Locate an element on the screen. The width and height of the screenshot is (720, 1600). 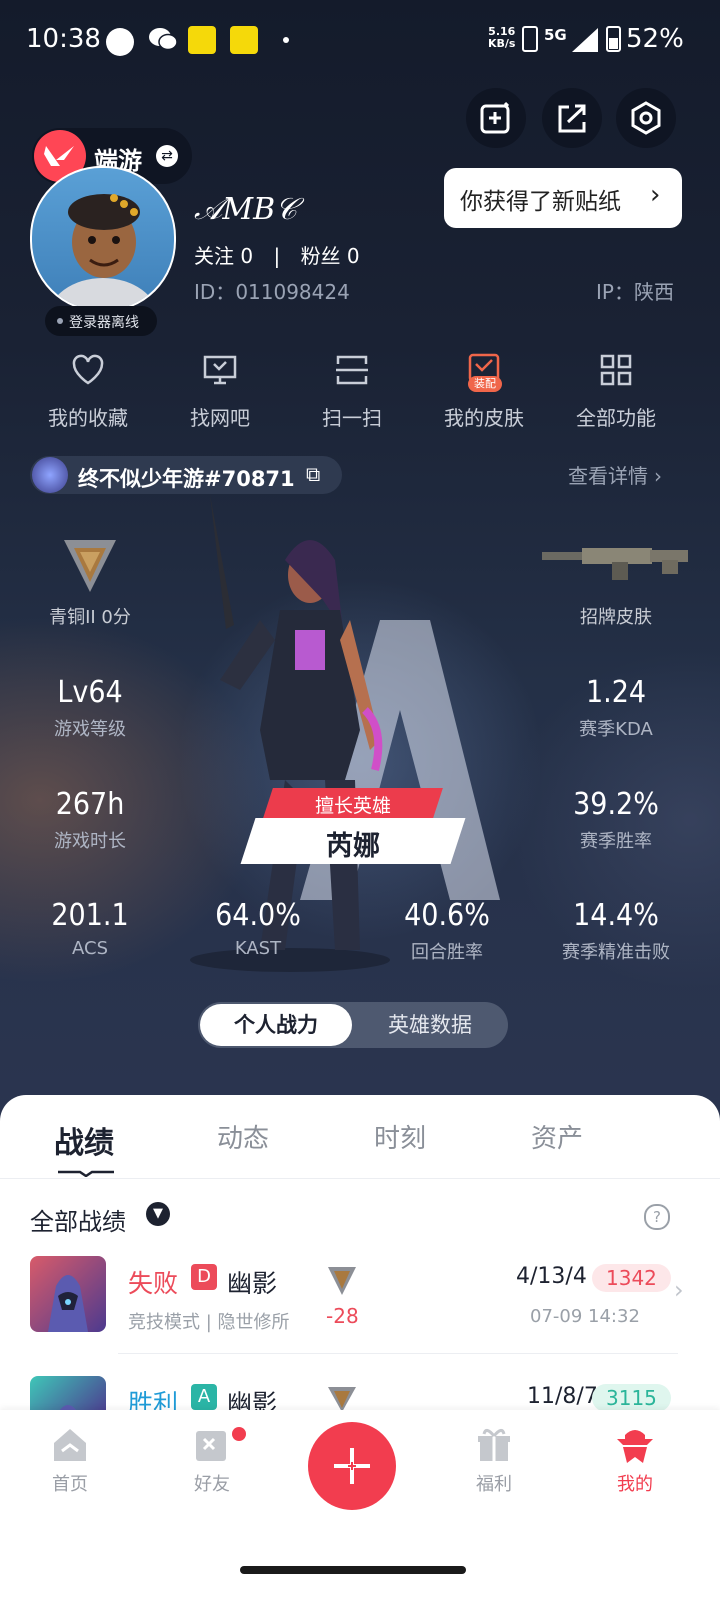
grade-badge: D is located at coordinates (204, 1277).